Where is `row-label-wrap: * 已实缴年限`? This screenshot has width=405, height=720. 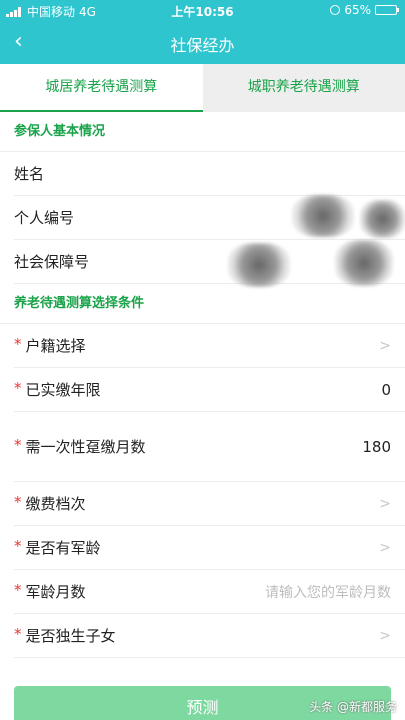 row-label-wrap: * 已实缴年限 is located at coordinates (57, 390).